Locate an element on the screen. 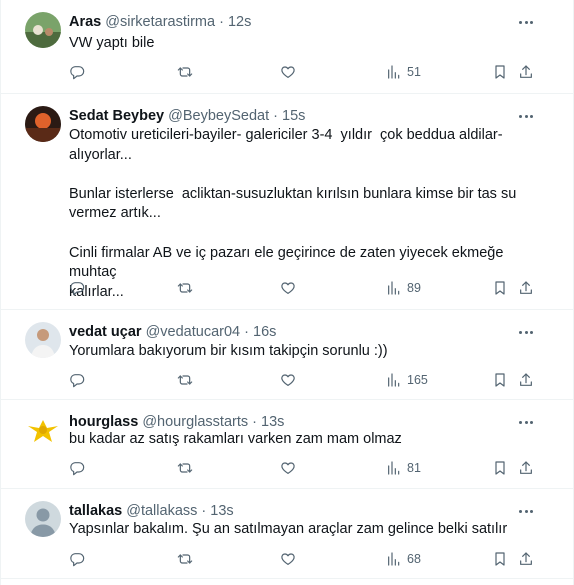 The height and width of the screenshot is (585, 574). views-count: 165 is located at coordinates (417, 380).